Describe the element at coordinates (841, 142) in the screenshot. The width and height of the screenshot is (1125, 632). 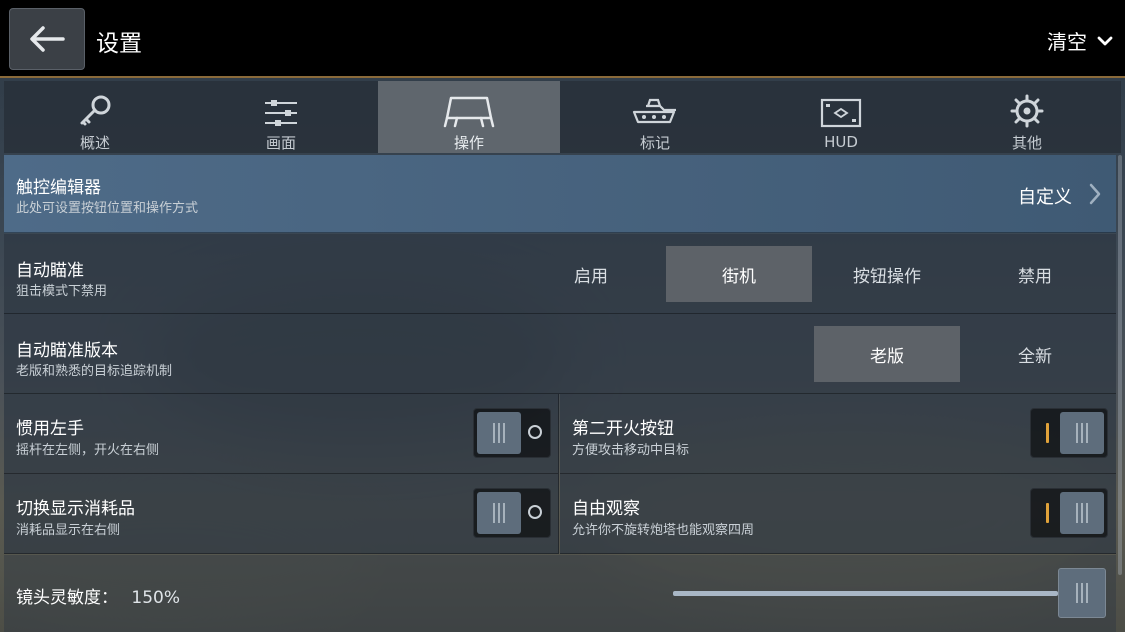
I see `tab-label: HUD` at that location.